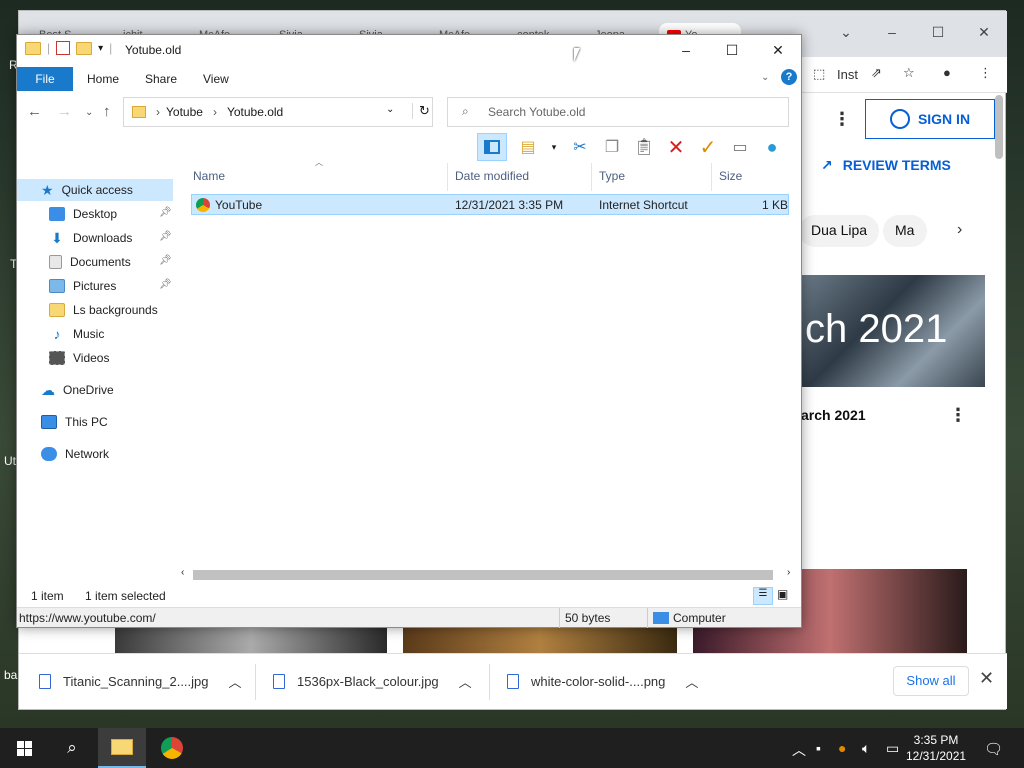  Describe the element at coordinates (390, 109) in the screenshot. I see `address-dropdown-icon: ⌄` at that location.